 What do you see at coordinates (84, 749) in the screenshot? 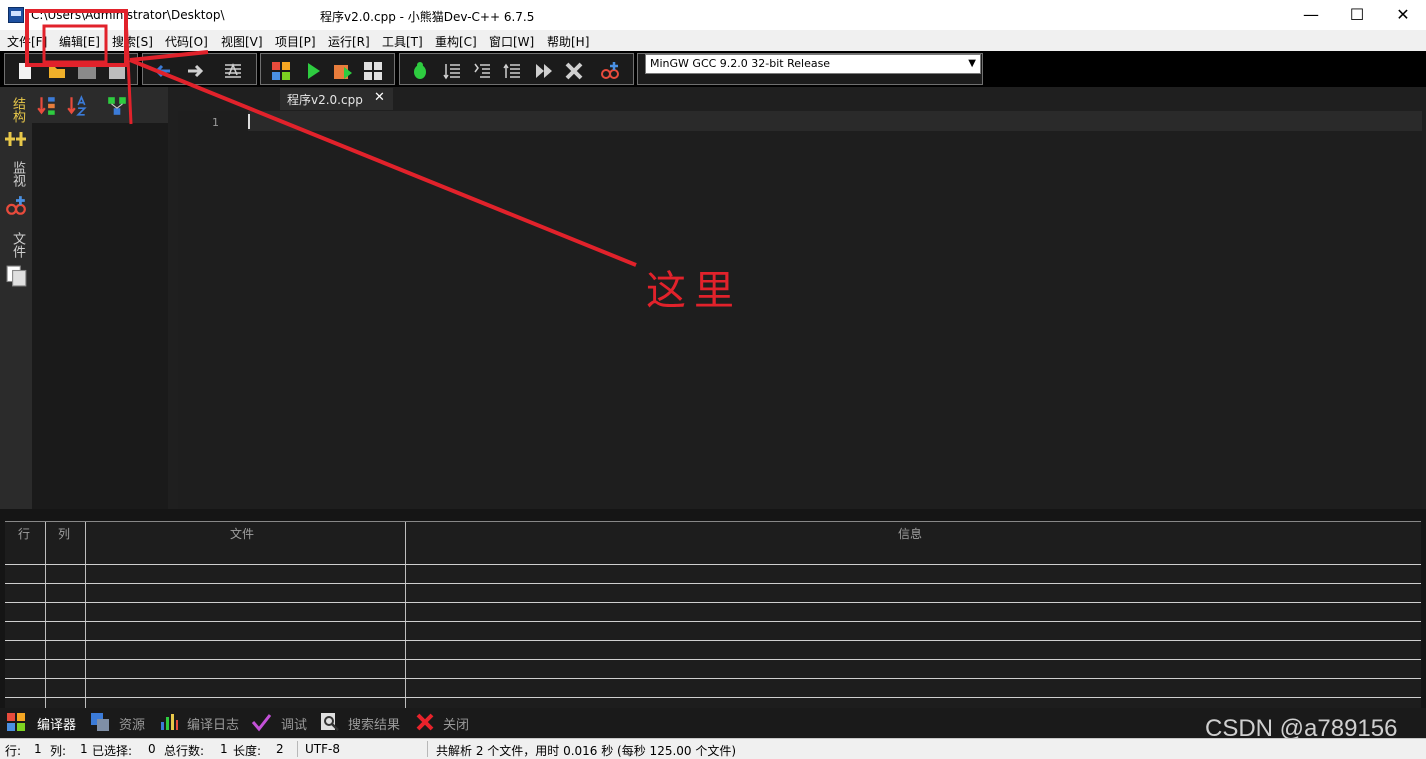
I see `status-col: 1` at bounding box center [84, 749].